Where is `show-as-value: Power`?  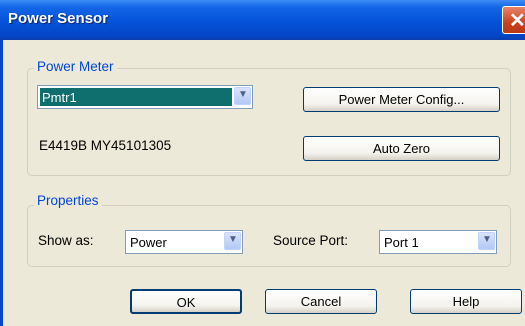 show-as-value: Power is located at coordinates (148, 242).